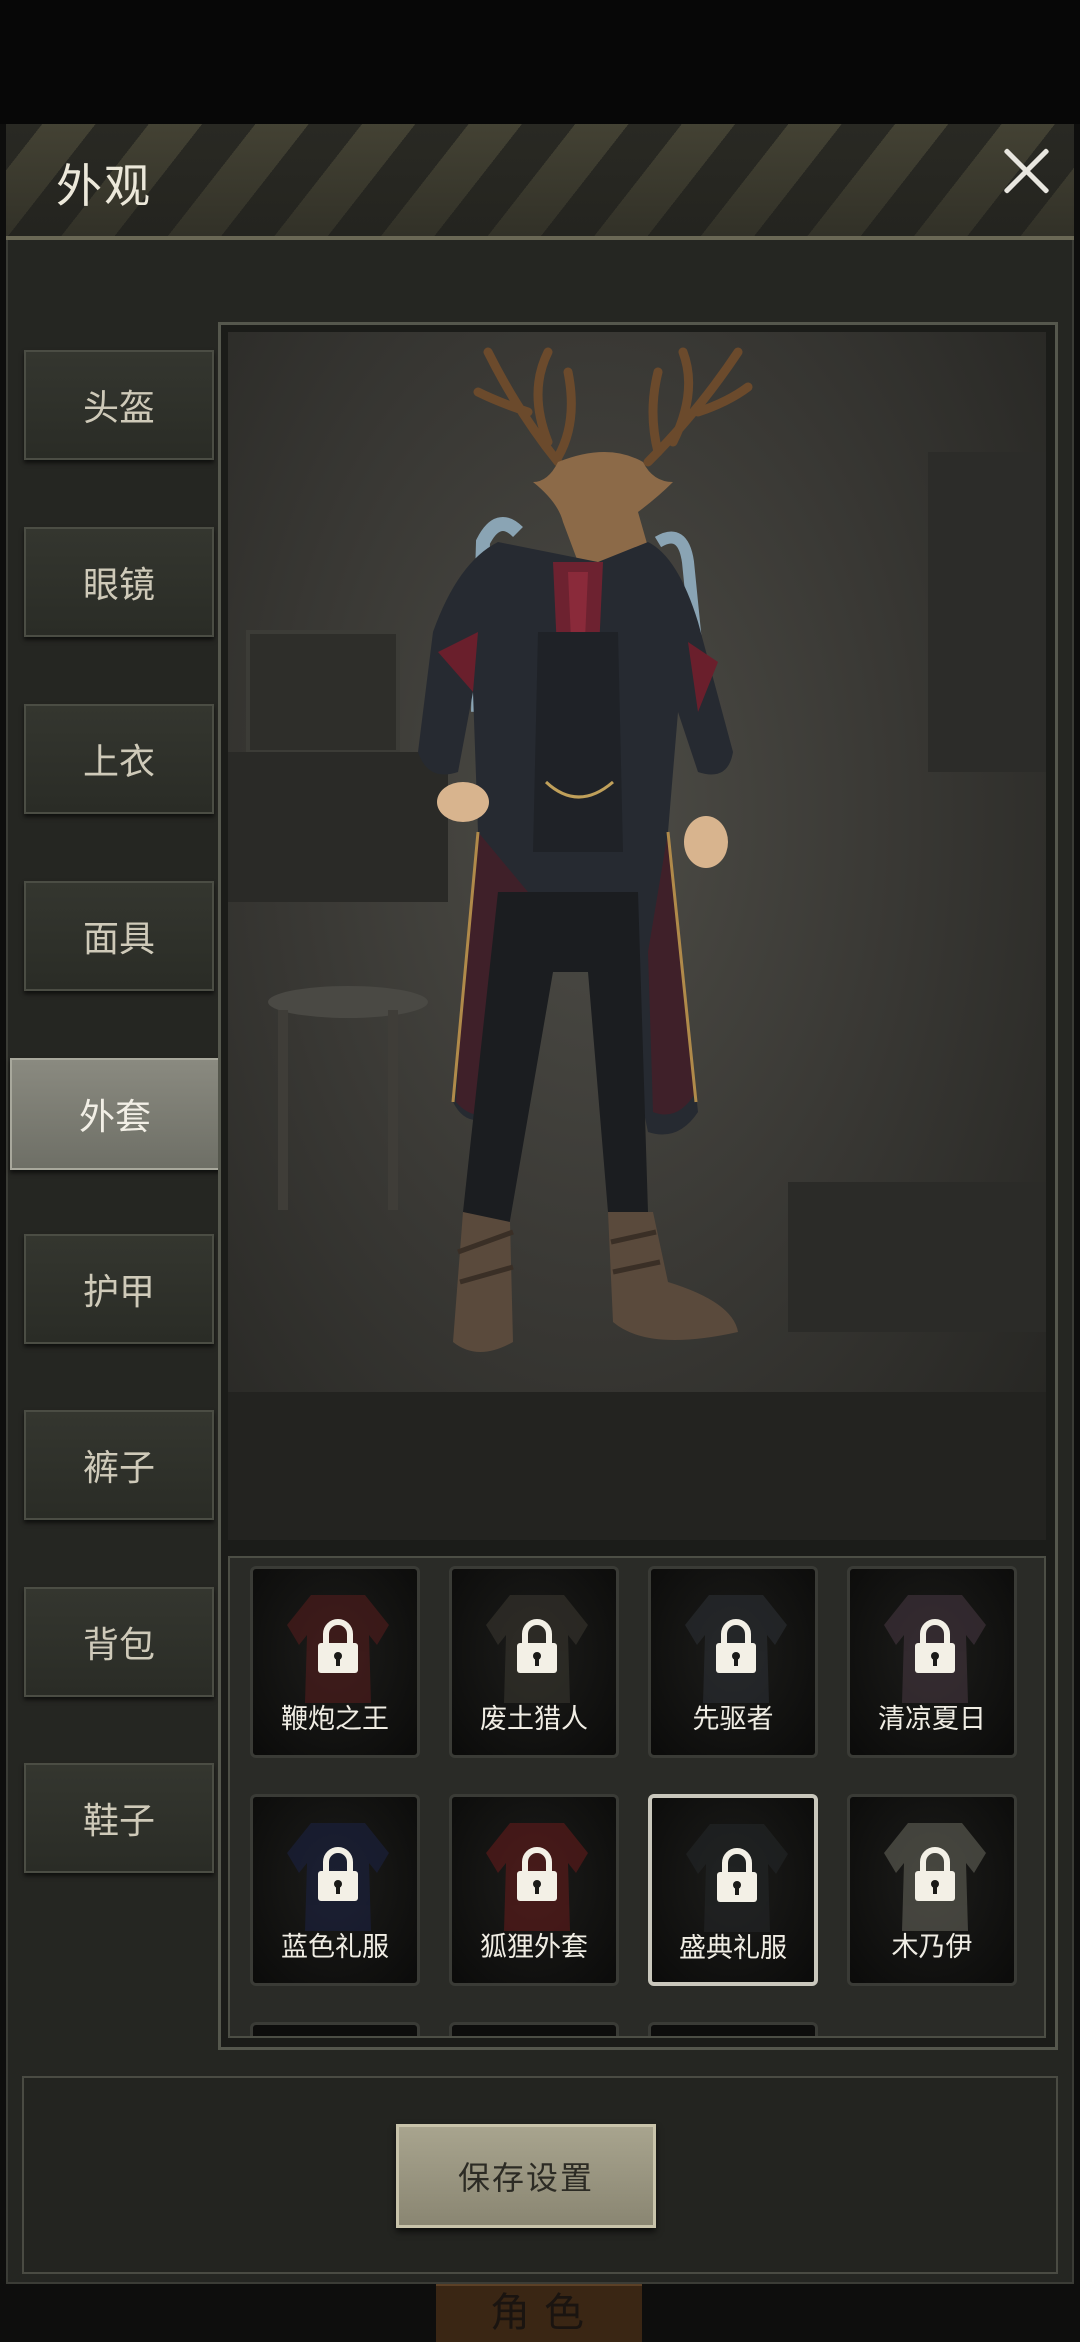 This screenshot has height=2342, width=1080. I want to click on outfit-card: 废土猎人, so click(534, 1662).